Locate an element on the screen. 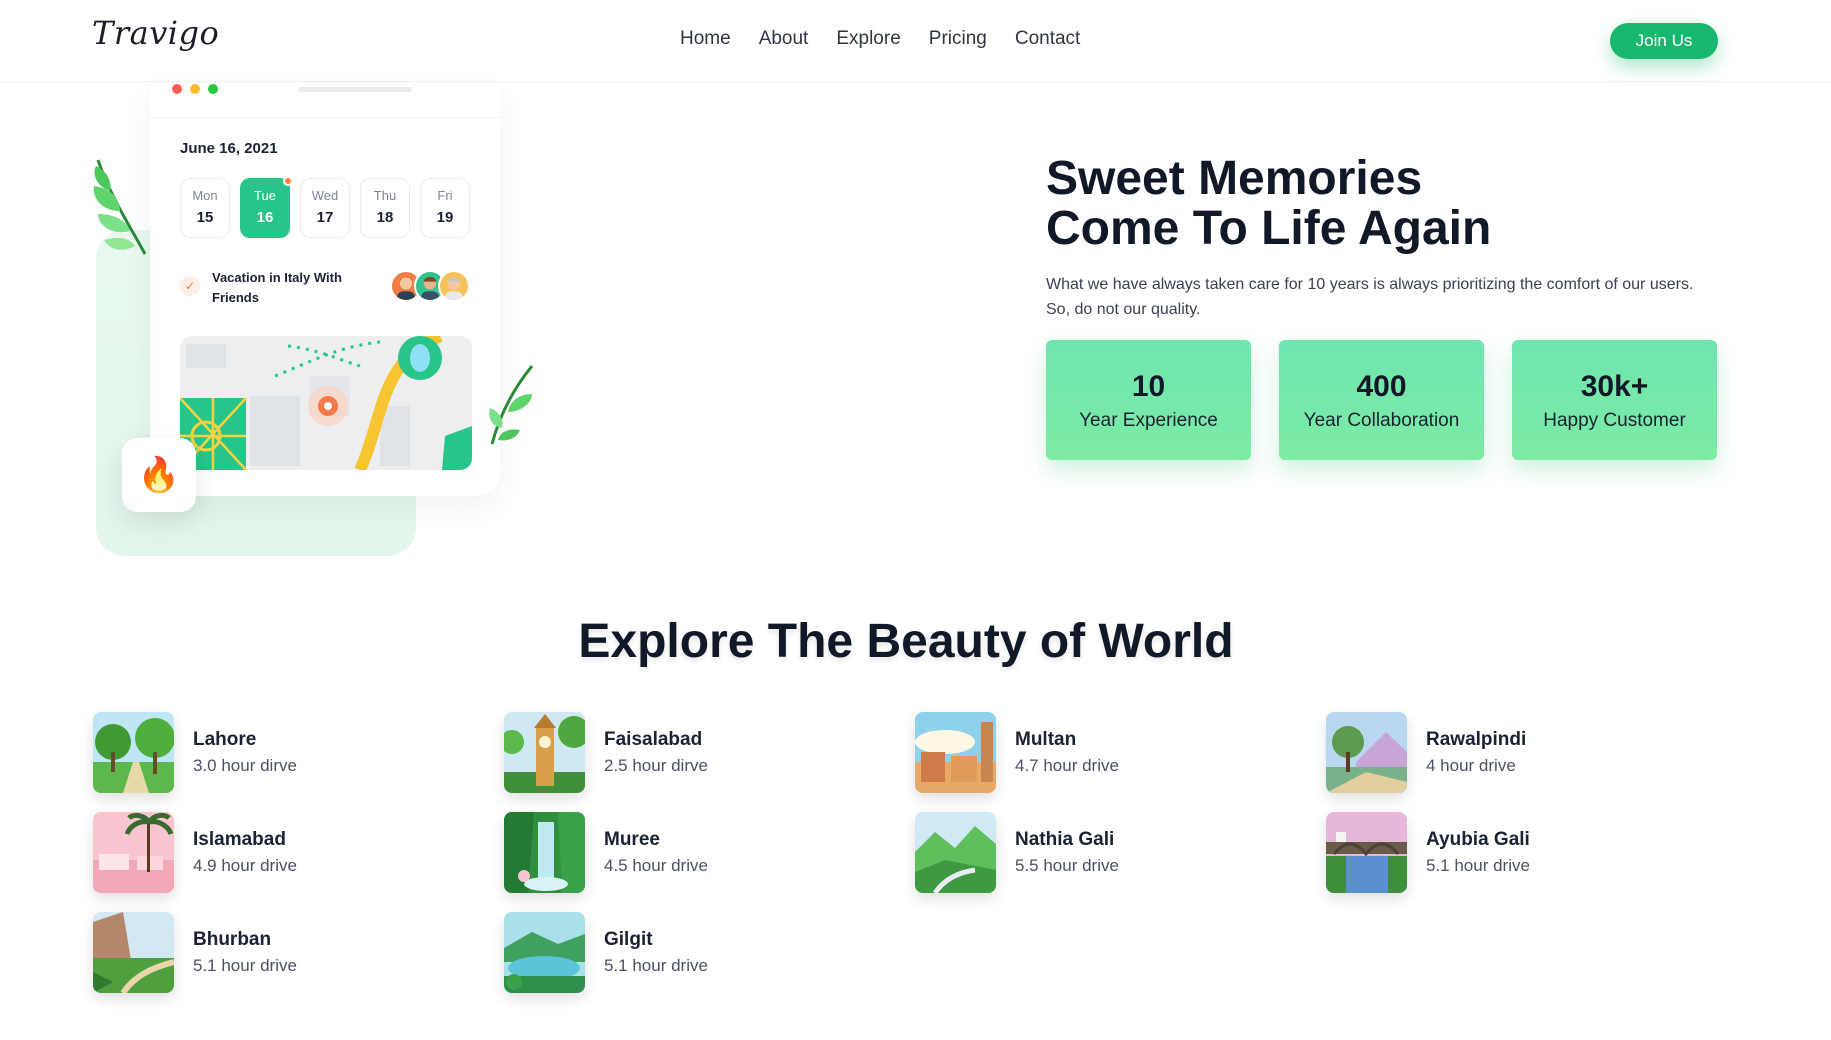 Image resolution: width=1831 pixels, height=1040 pixels. day-number: 19 is located at coordinates (445, 217).